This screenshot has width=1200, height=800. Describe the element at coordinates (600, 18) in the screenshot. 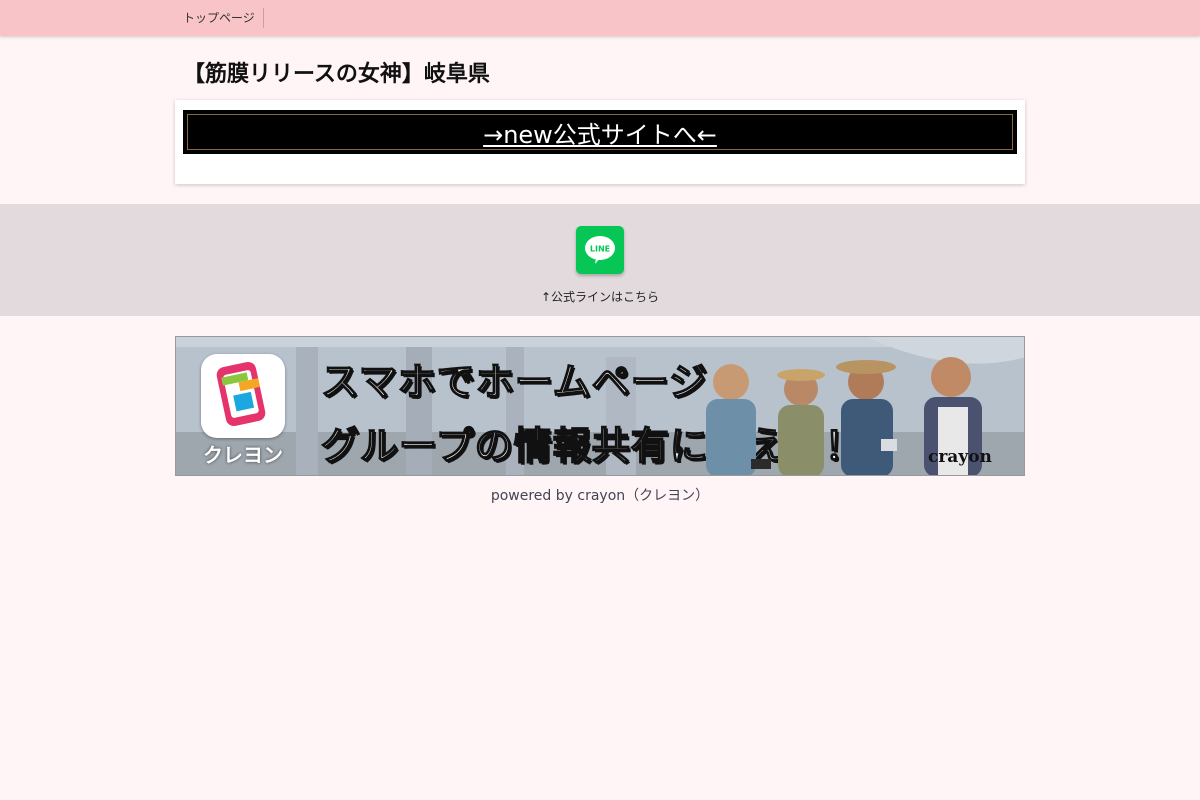

I see `top-header-bar: トップページ` at that location.